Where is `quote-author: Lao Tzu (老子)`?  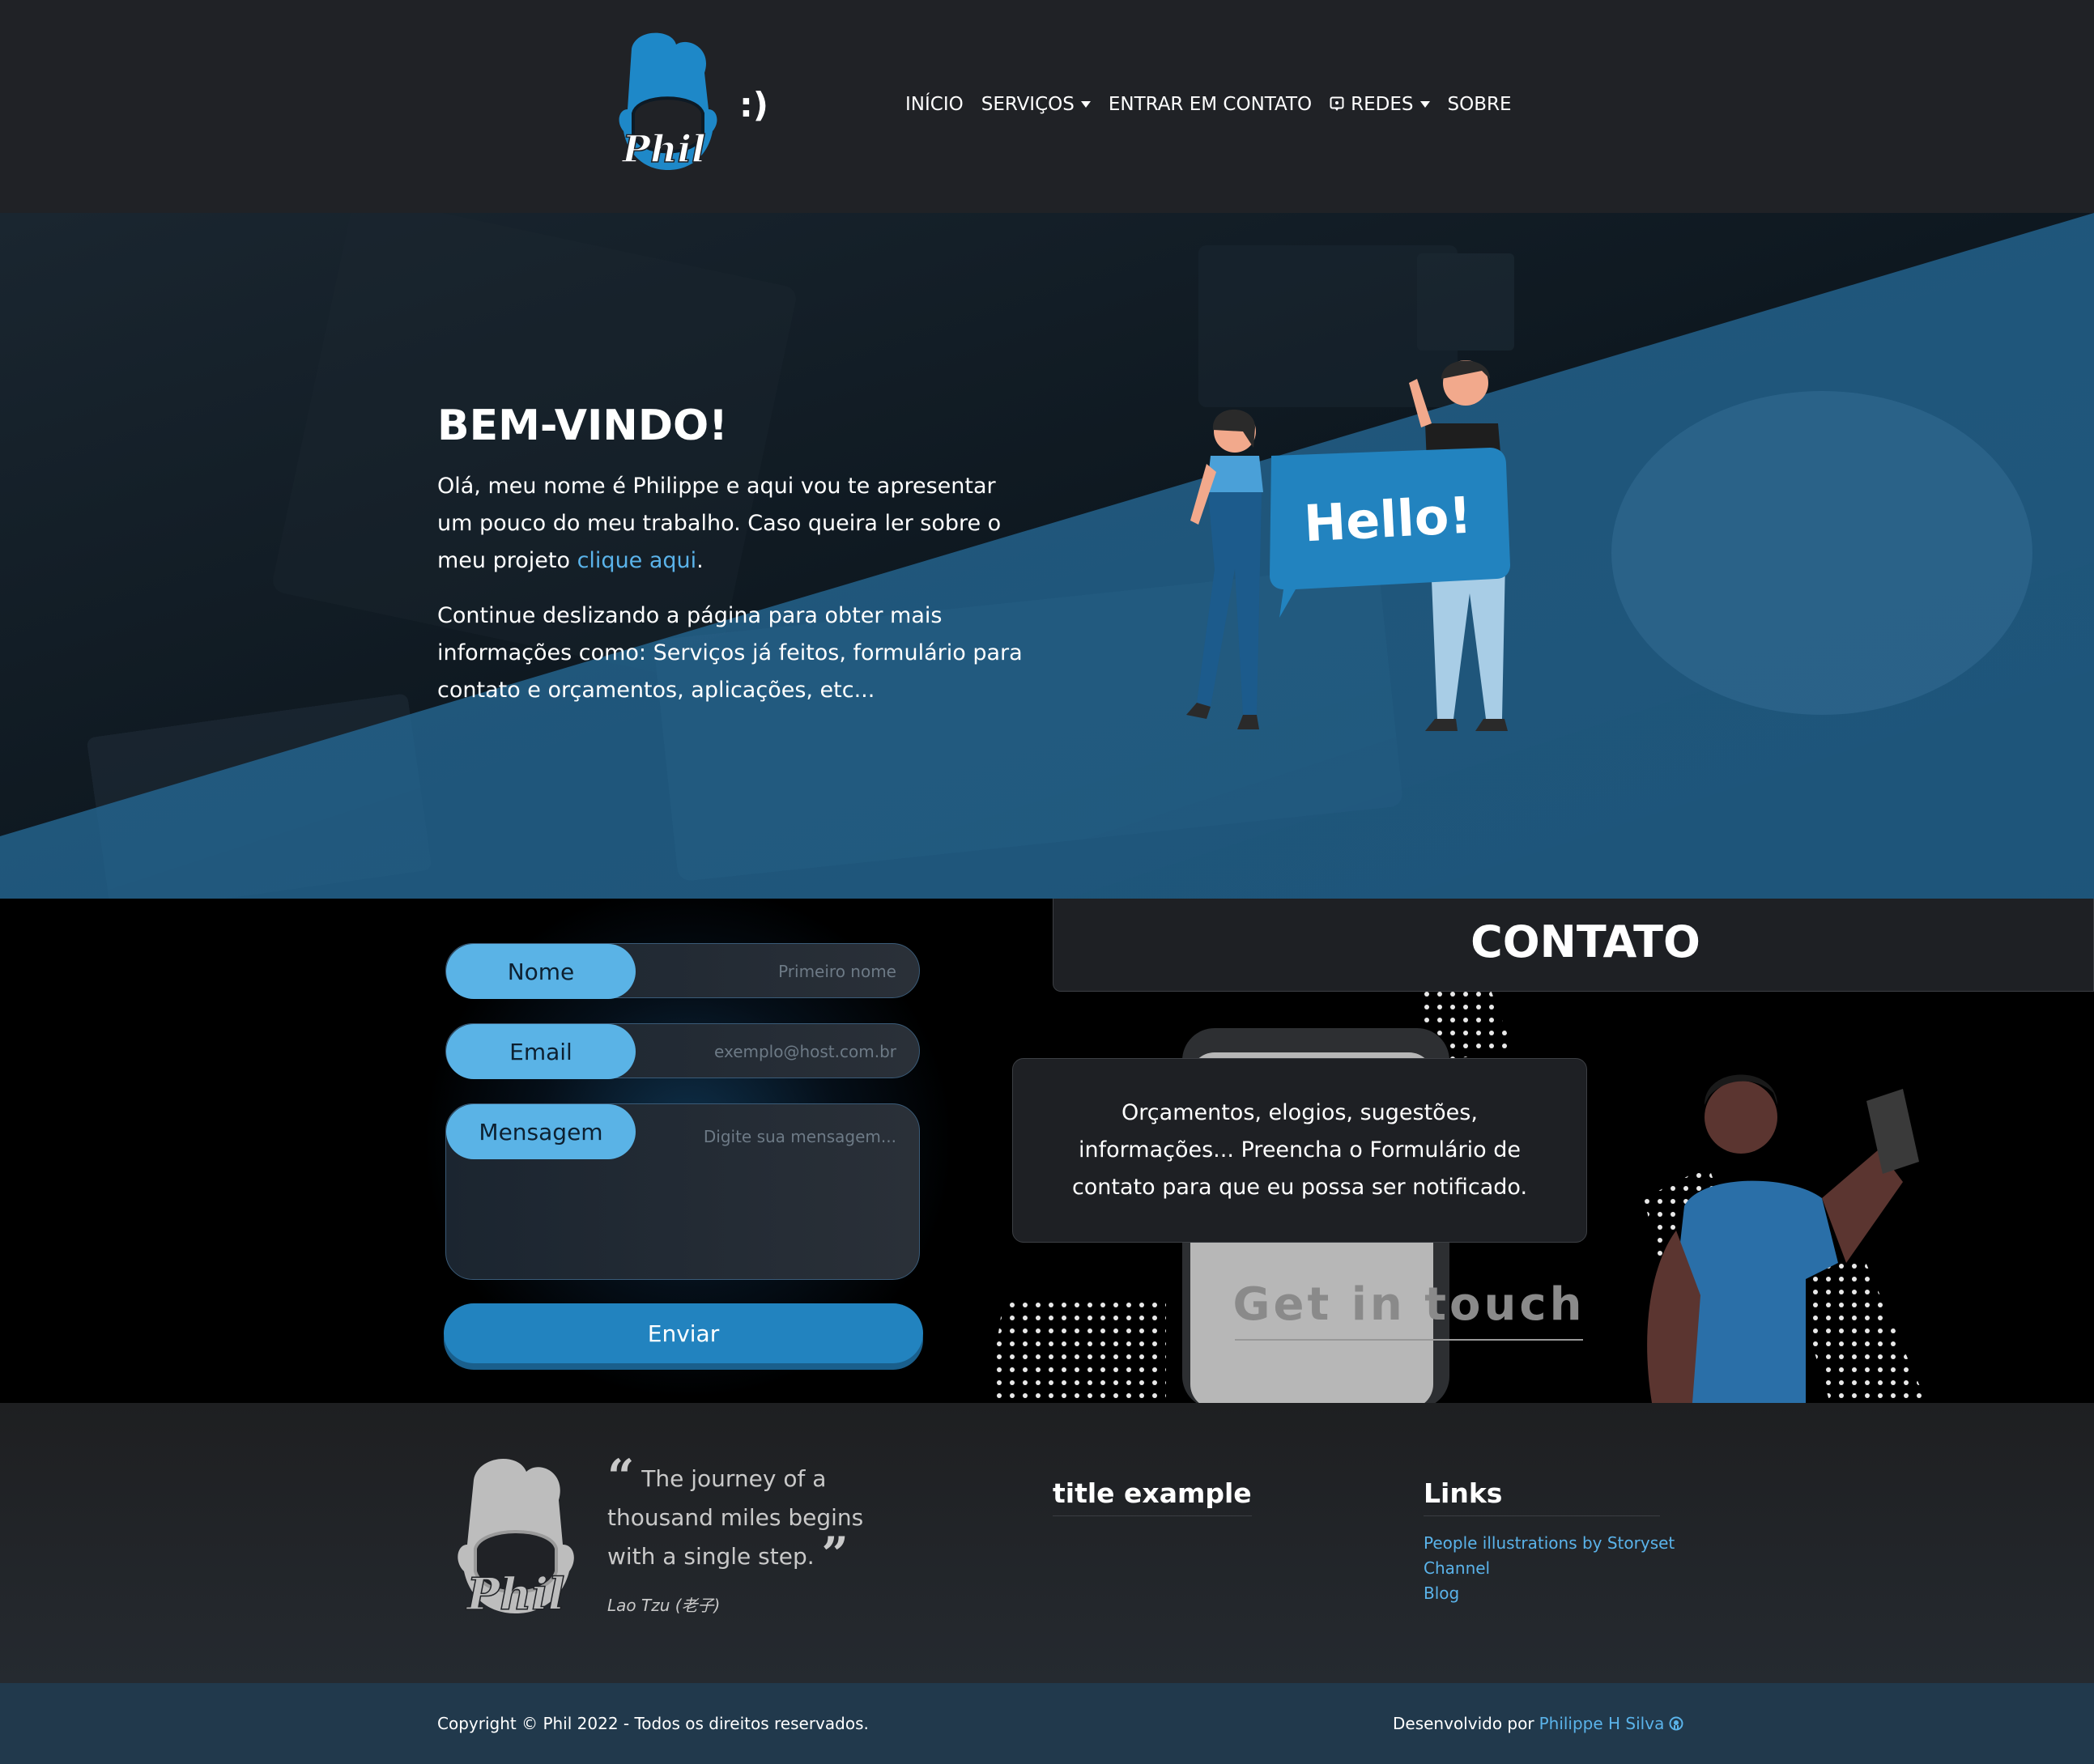
quote-author: Lao Tzu (老子) is located at coordinates (664, 1605).